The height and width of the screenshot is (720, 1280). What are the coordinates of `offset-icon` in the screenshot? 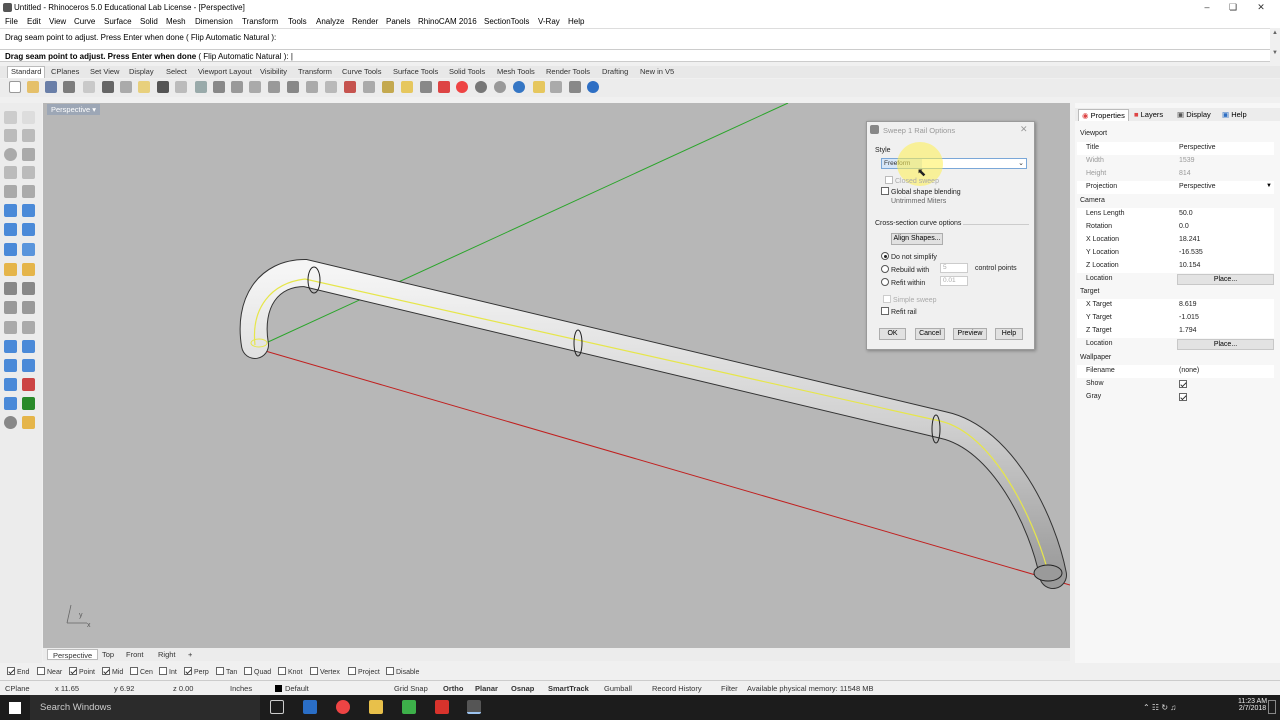 It's located at (28, 327).